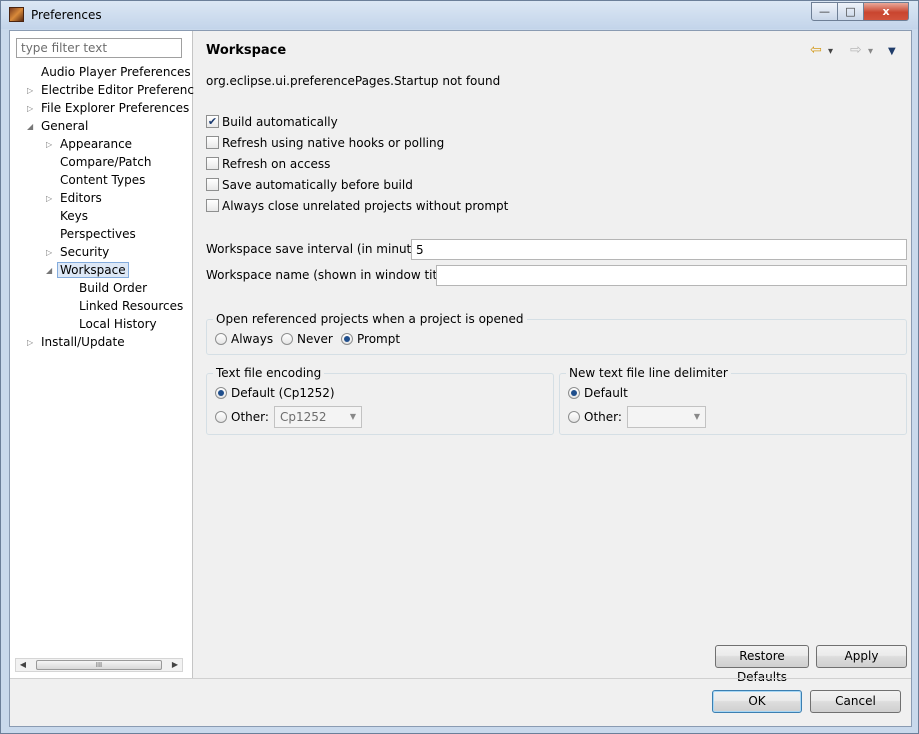 This screenshot has height=734, width=919. What do you see at coordinates (861, 656) in the screenshot?
I see `apply-button: Apply` at bounding box center [861, 656].